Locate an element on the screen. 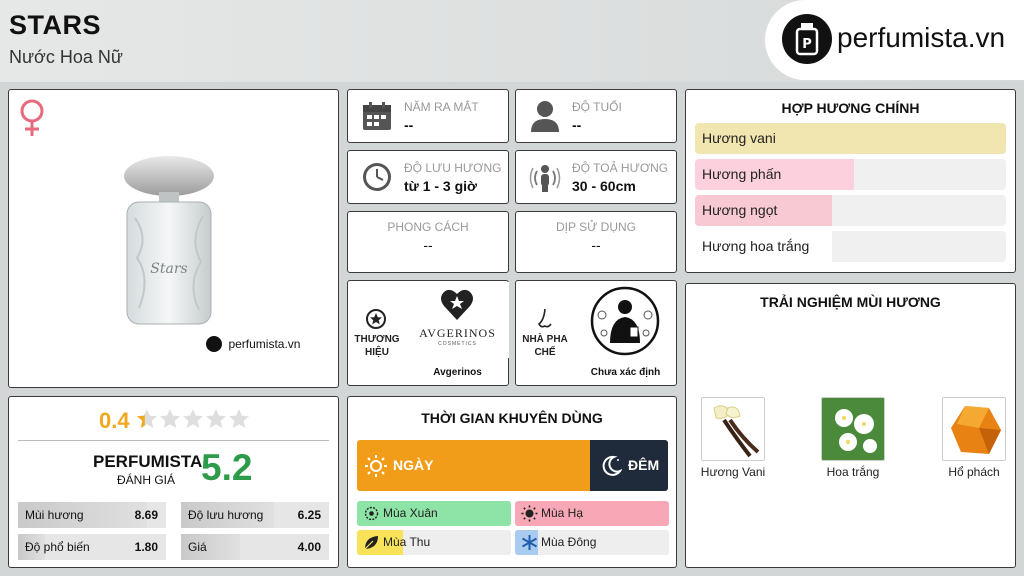  longevity-label: ĐỘ LƯU HƯƠNG is located at coordinates (453, 168).